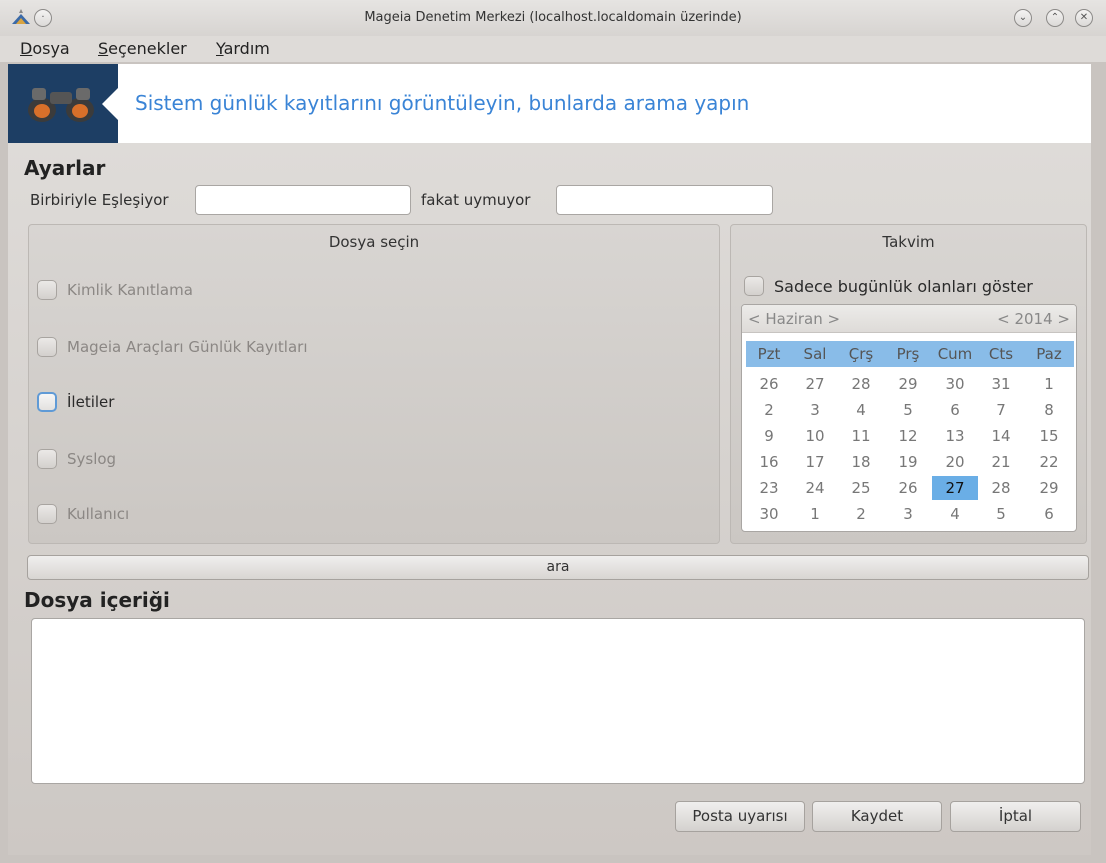 The height and width of the screenshot is (863, 1106). Describe the element at coordinates (47, 459) in the screenshot. I see `checkbox-syslog` at that location.